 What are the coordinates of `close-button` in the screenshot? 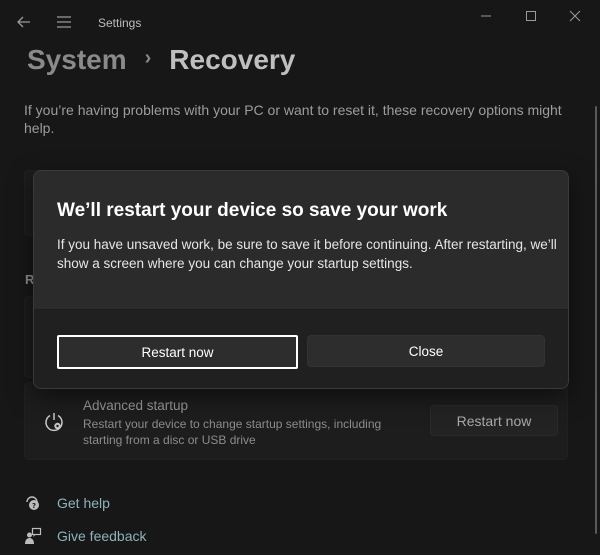 It's located at (575, 16).